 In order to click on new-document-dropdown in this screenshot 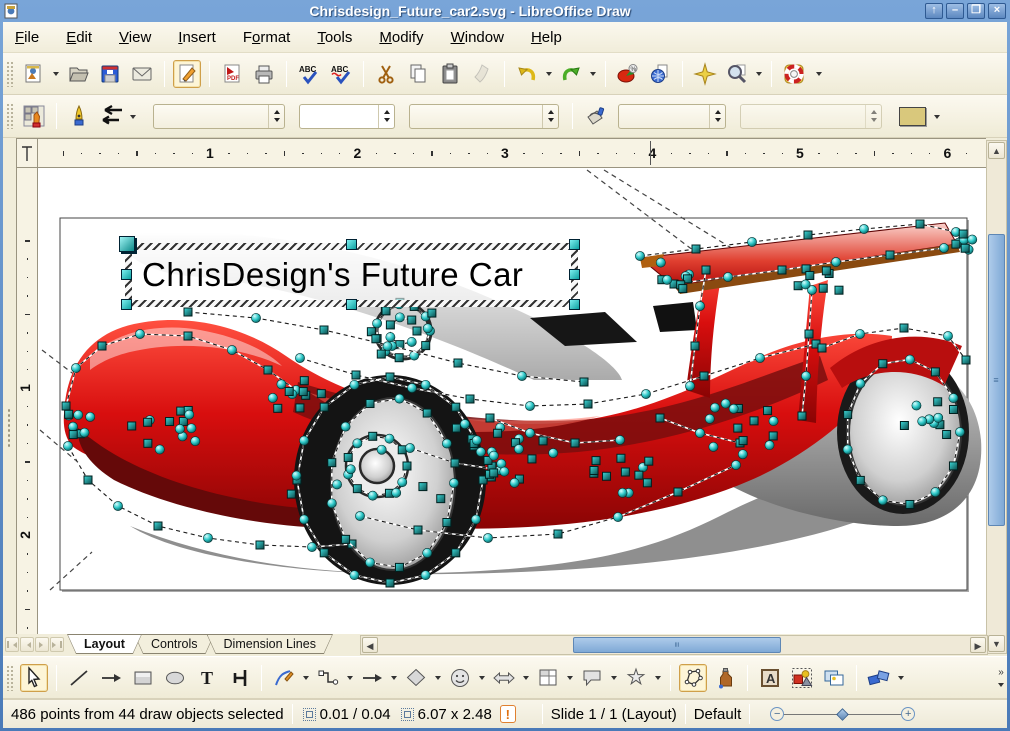, I will do `click(56, 75)`.